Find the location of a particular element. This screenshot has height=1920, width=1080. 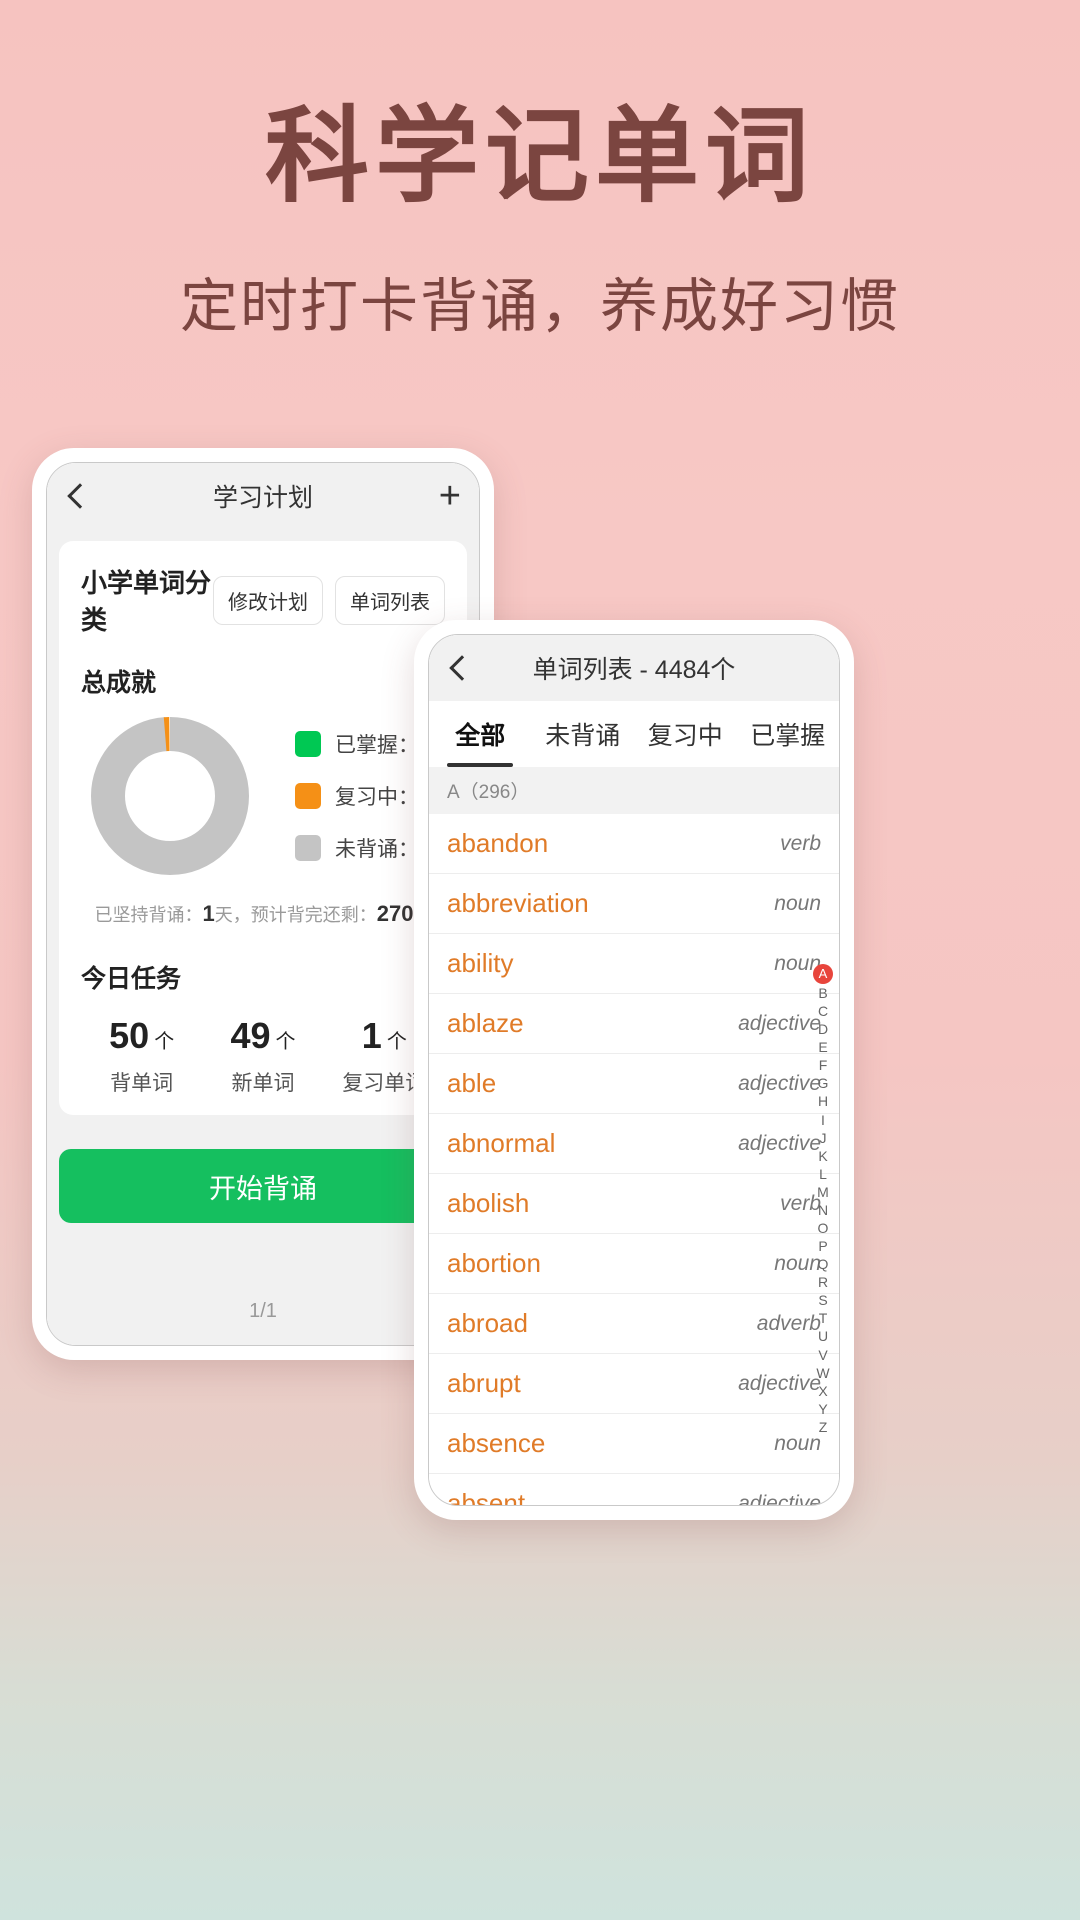

word-text: abolish is located at coordinates (488, 1203).